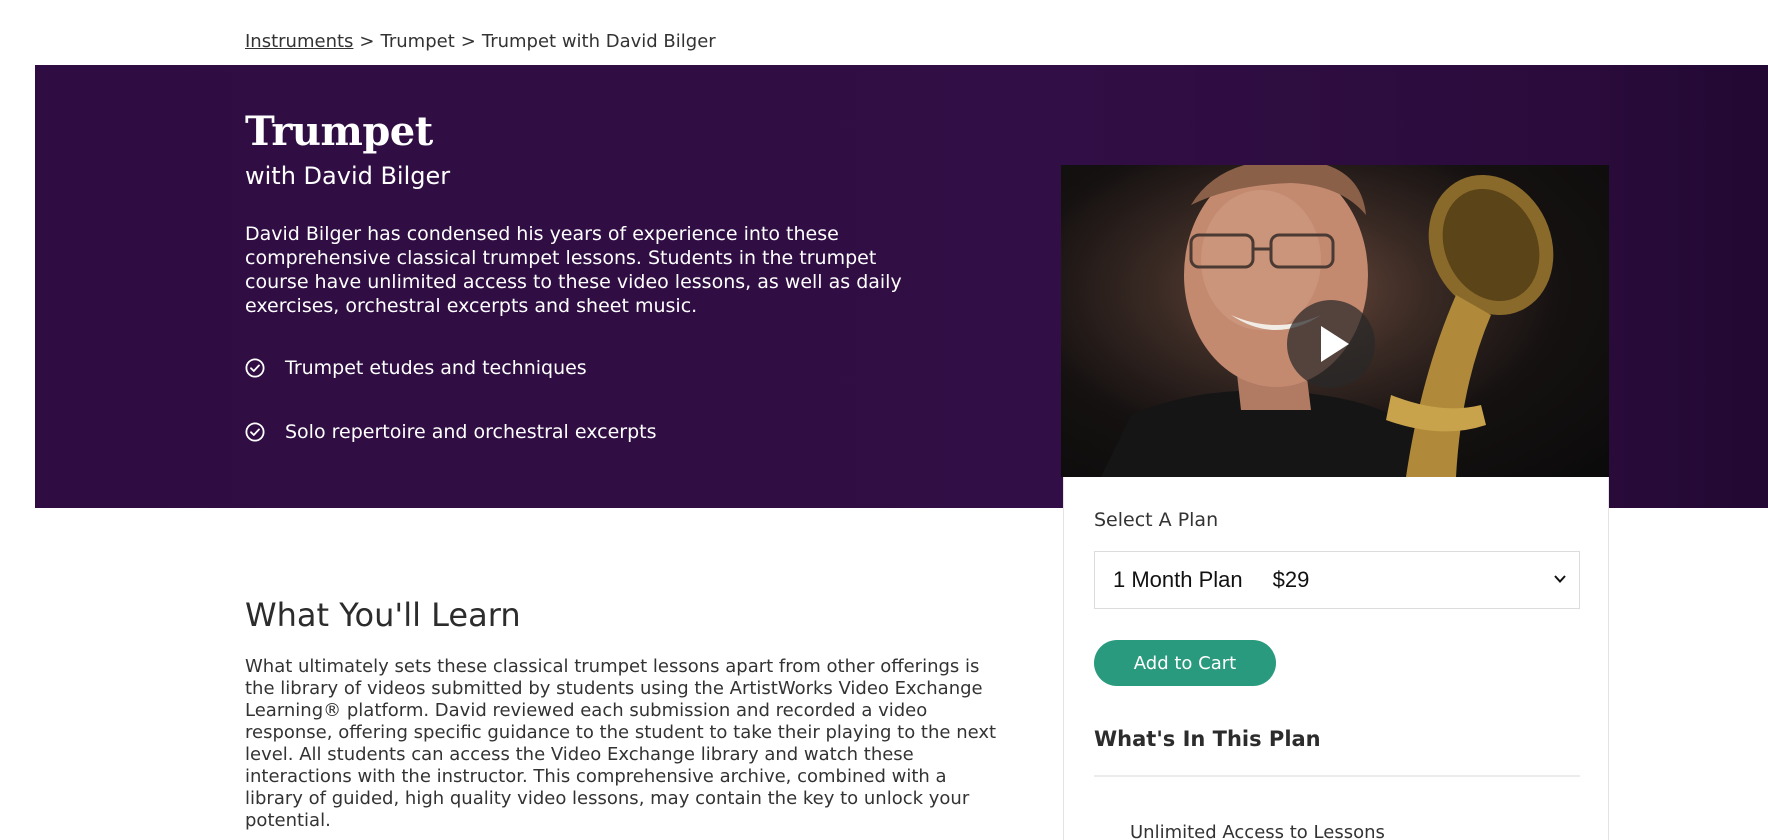  What do you see at coordinates (1335, 344) in the screenshot?
I see `play-icon` at bounding box center [1335, 344].